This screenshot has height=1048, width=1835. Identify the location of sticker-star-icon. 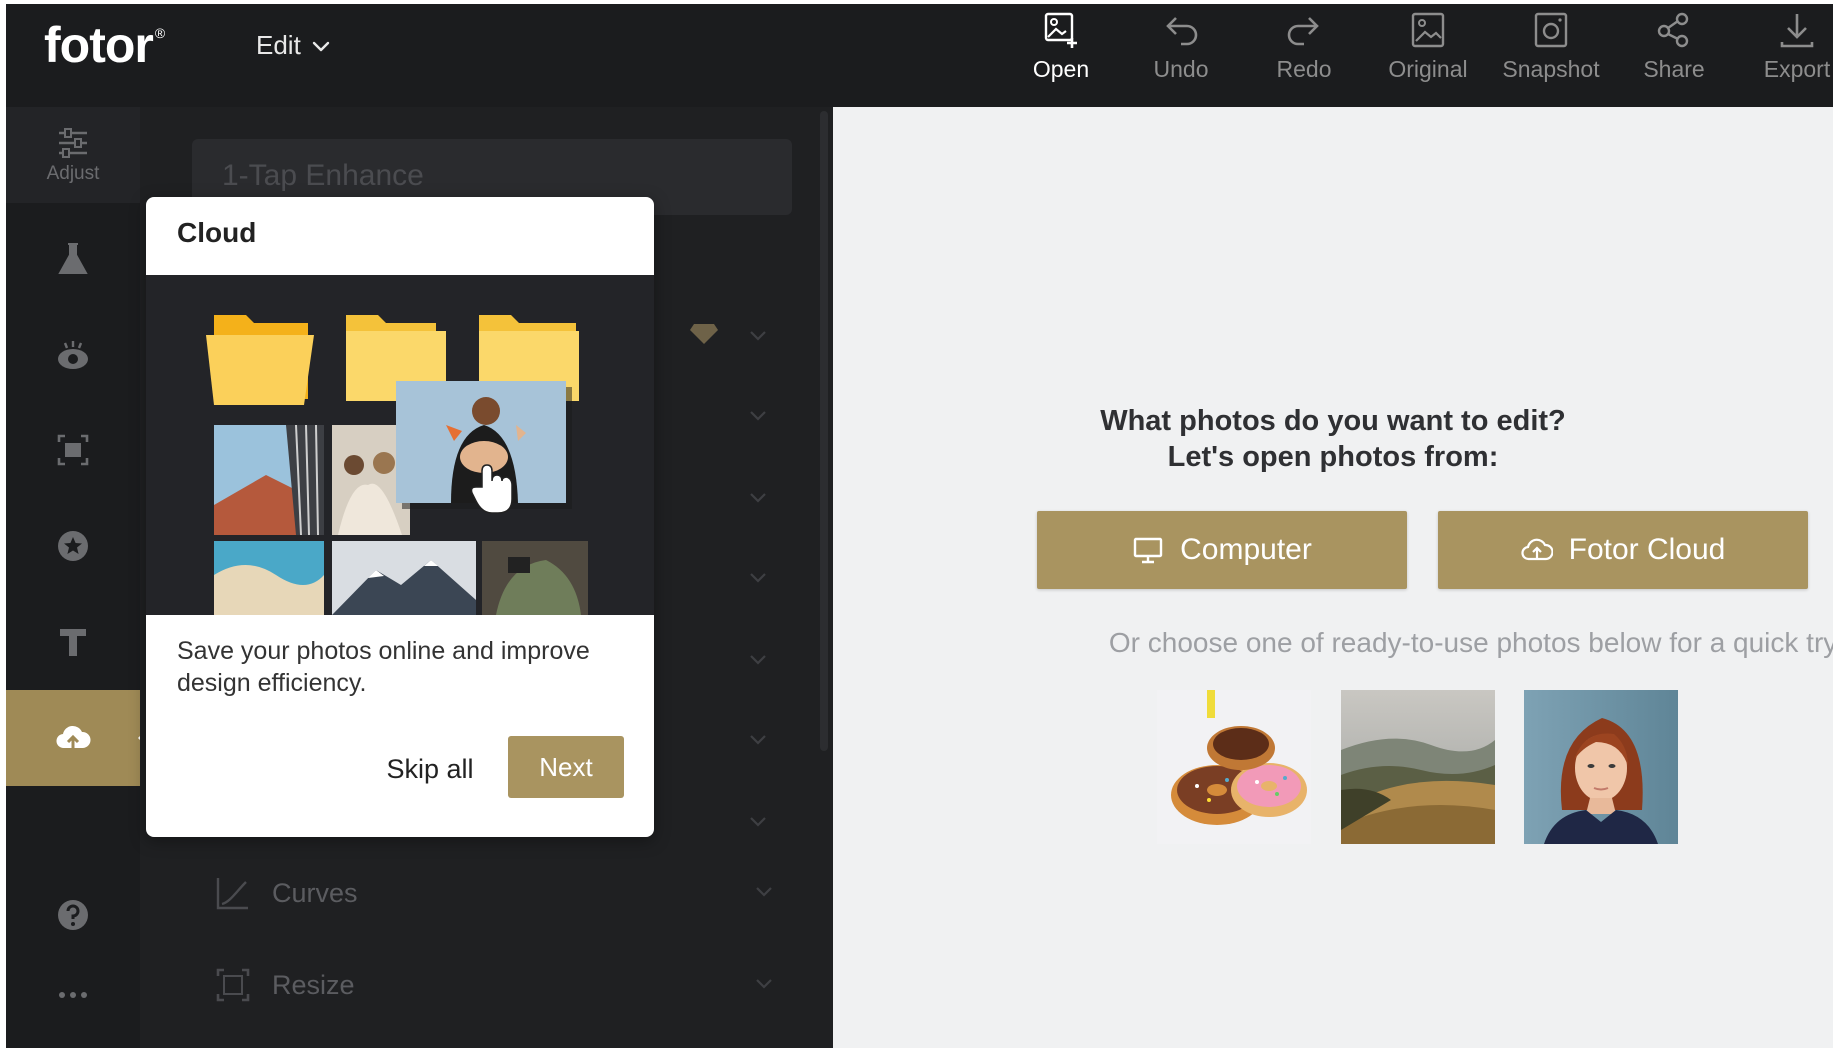
(73, 546).